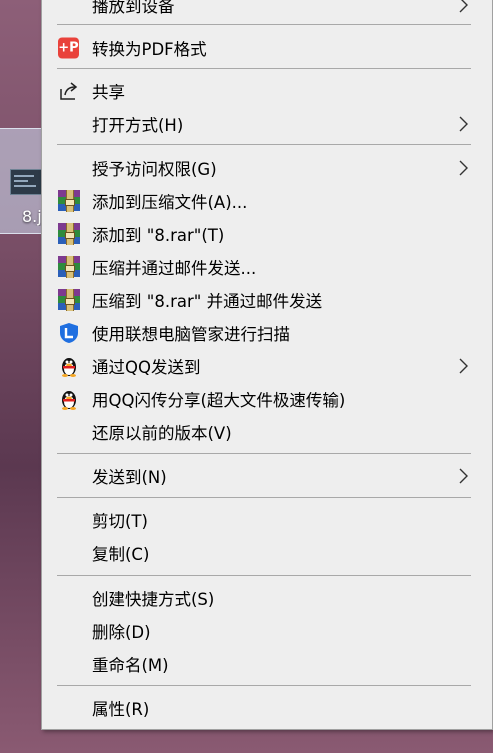 The width and height of the screenshot is (493, 753). I want to click on menu-item-label: 剪切(T), so click(120, 521).